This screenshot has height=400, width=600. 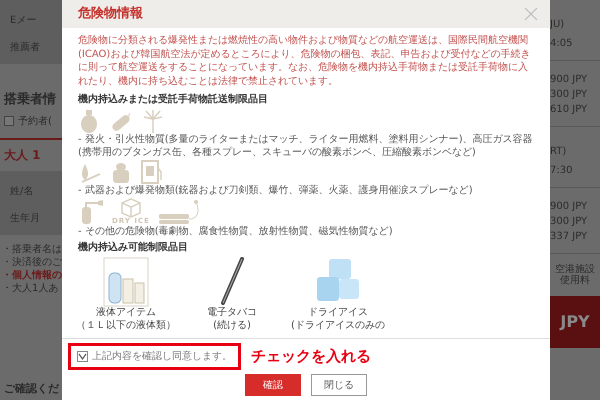 What do you see at coordinates (305, 61) in the screenshot?
I see `warning-paragraph: 危険物に分類される爆発性または燃焼性の高い物件および物質などの航空運送は、国際民間航空機関(ICAO)および韓国航空法が定めるところにより、危険物の梱包、表記、申告および受付などの手続きに則って航空運送をすることになっています。なお、危険物を機内持込手荷物または受託手荷物に入れたり、機内に持ち込むことは法律で禁止されています。` at bounding box center [305, 61].